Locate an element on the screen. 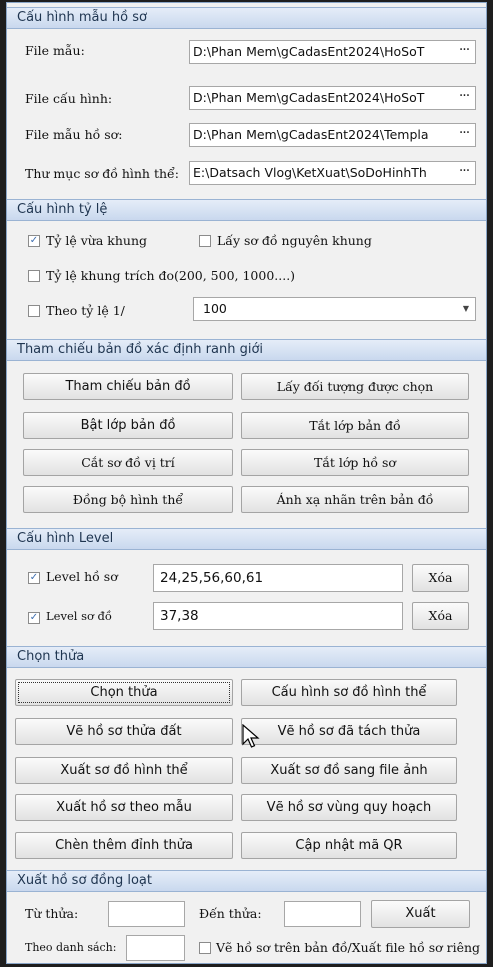 The height and width of the screenshot is (967, 493). draw-planning-button: Vẽ hồ sơ vùng quy hoạch is located at coordinates (349, 807).